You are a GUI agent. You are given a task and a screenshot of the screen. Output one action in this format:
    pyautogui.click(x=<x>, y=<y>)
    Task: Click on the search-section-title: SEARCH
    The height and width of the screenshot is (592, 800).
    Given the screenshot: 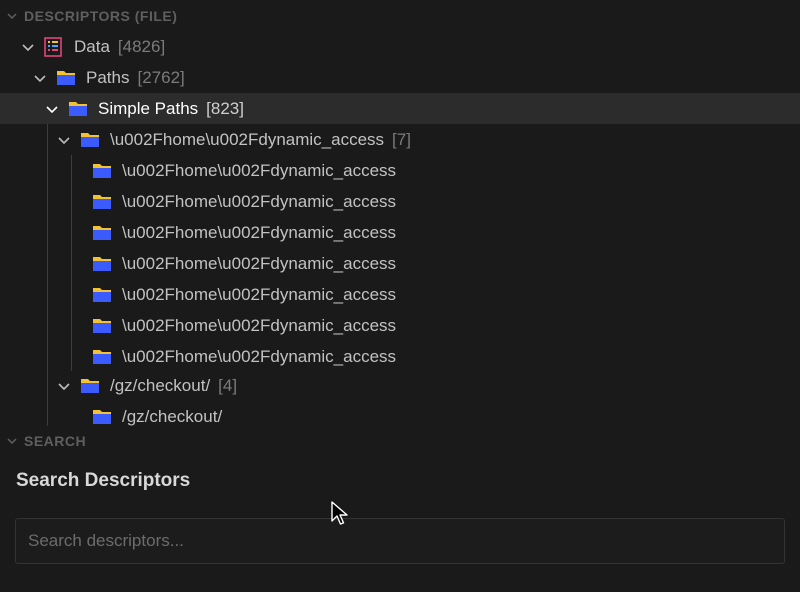 What is the action you would take?
    pyautogui.click(x=55, y=441)
    